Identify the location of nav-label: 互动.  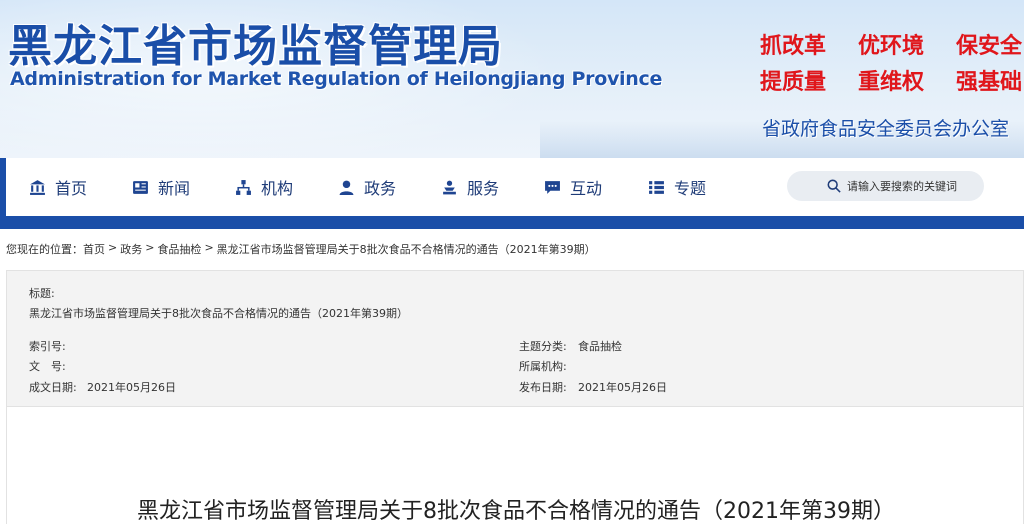
(586, 188).